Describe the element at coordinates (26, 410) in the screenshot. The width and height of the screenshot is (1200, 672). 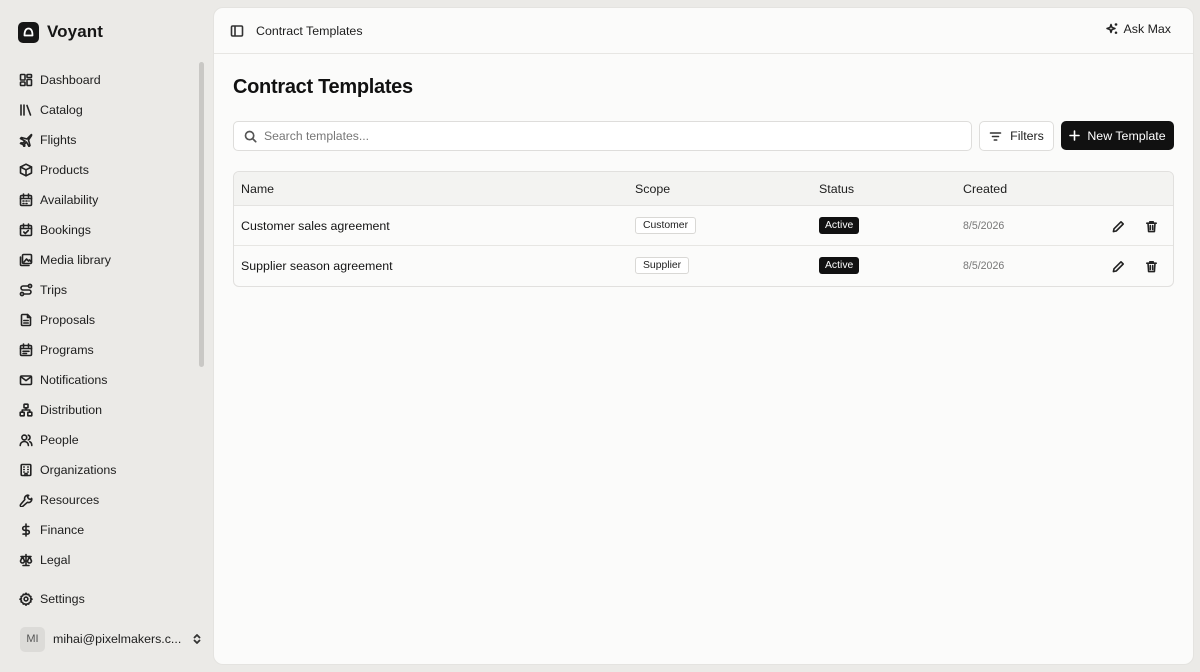
I see `network-icon` at that location.